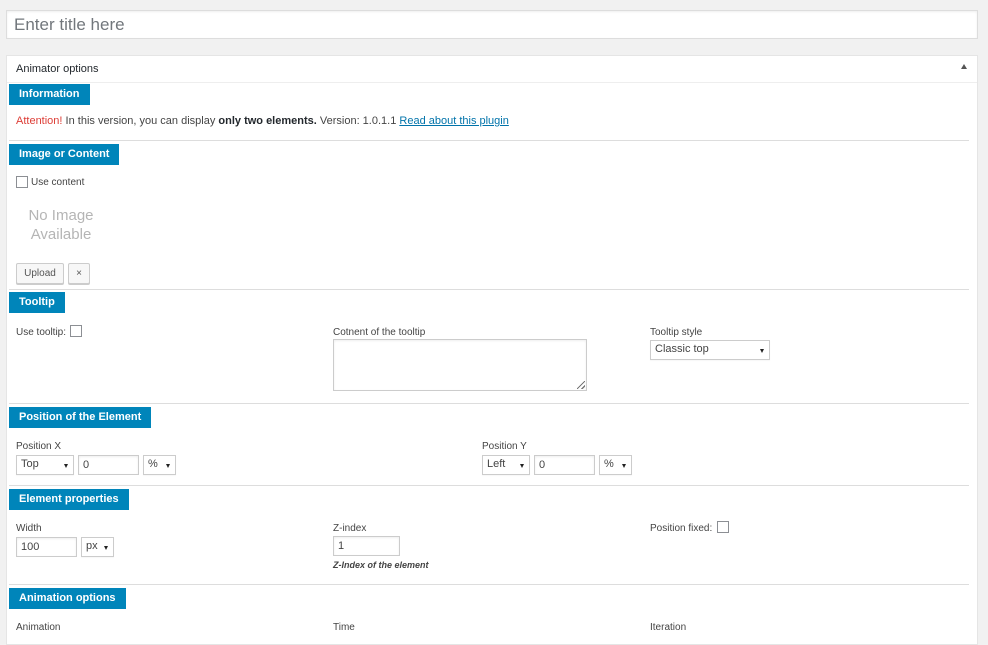  What do you see at coordinates (159, 465) in the screenshot?
I see `position-x-unit-select: %` at bounding box center [159, 465].